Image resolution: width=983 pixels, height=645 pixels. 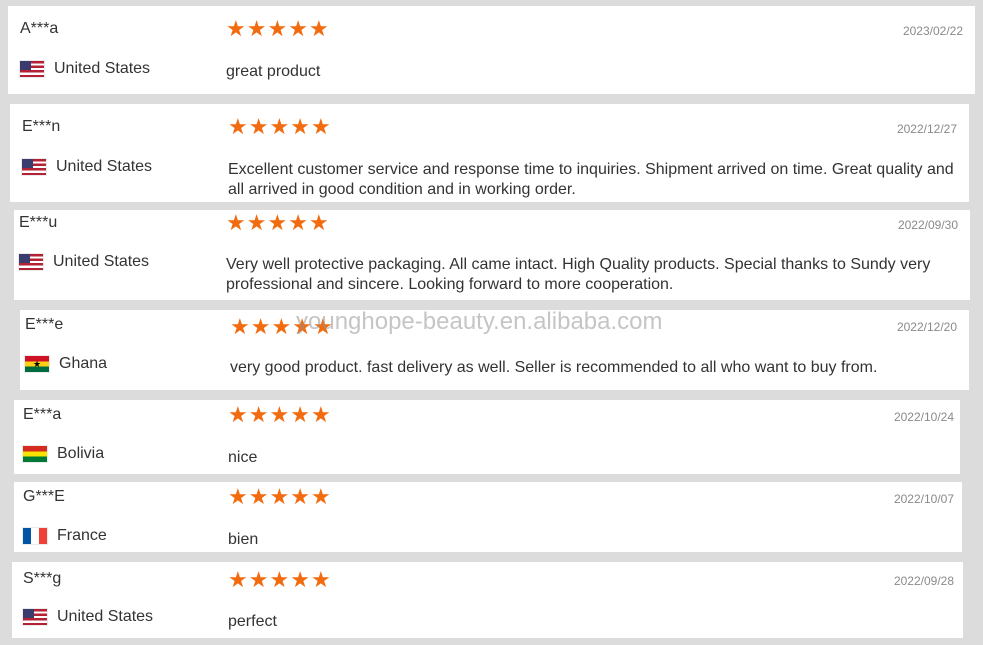 I want to click on ghana-flag-icon, so click(x=37, y=364).